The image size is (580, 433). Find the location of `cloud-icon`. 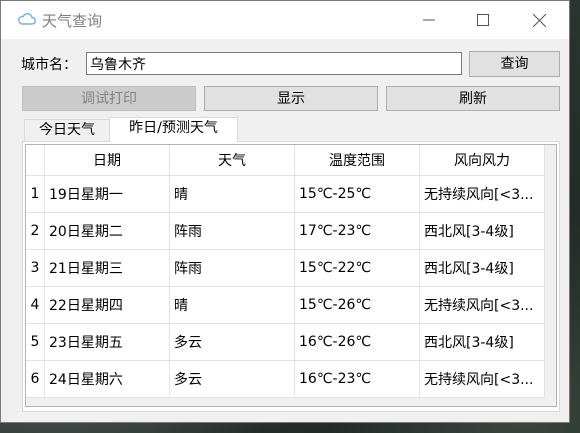

cloud-icon is located at coordinates (27, 19).